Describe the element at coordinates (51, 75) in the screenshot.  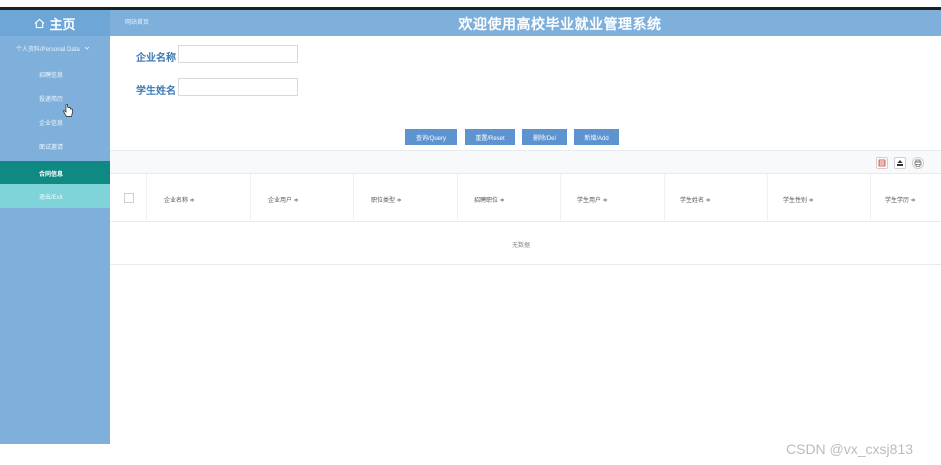
I see `sidebar-item-label: 招聘信息` at that location.